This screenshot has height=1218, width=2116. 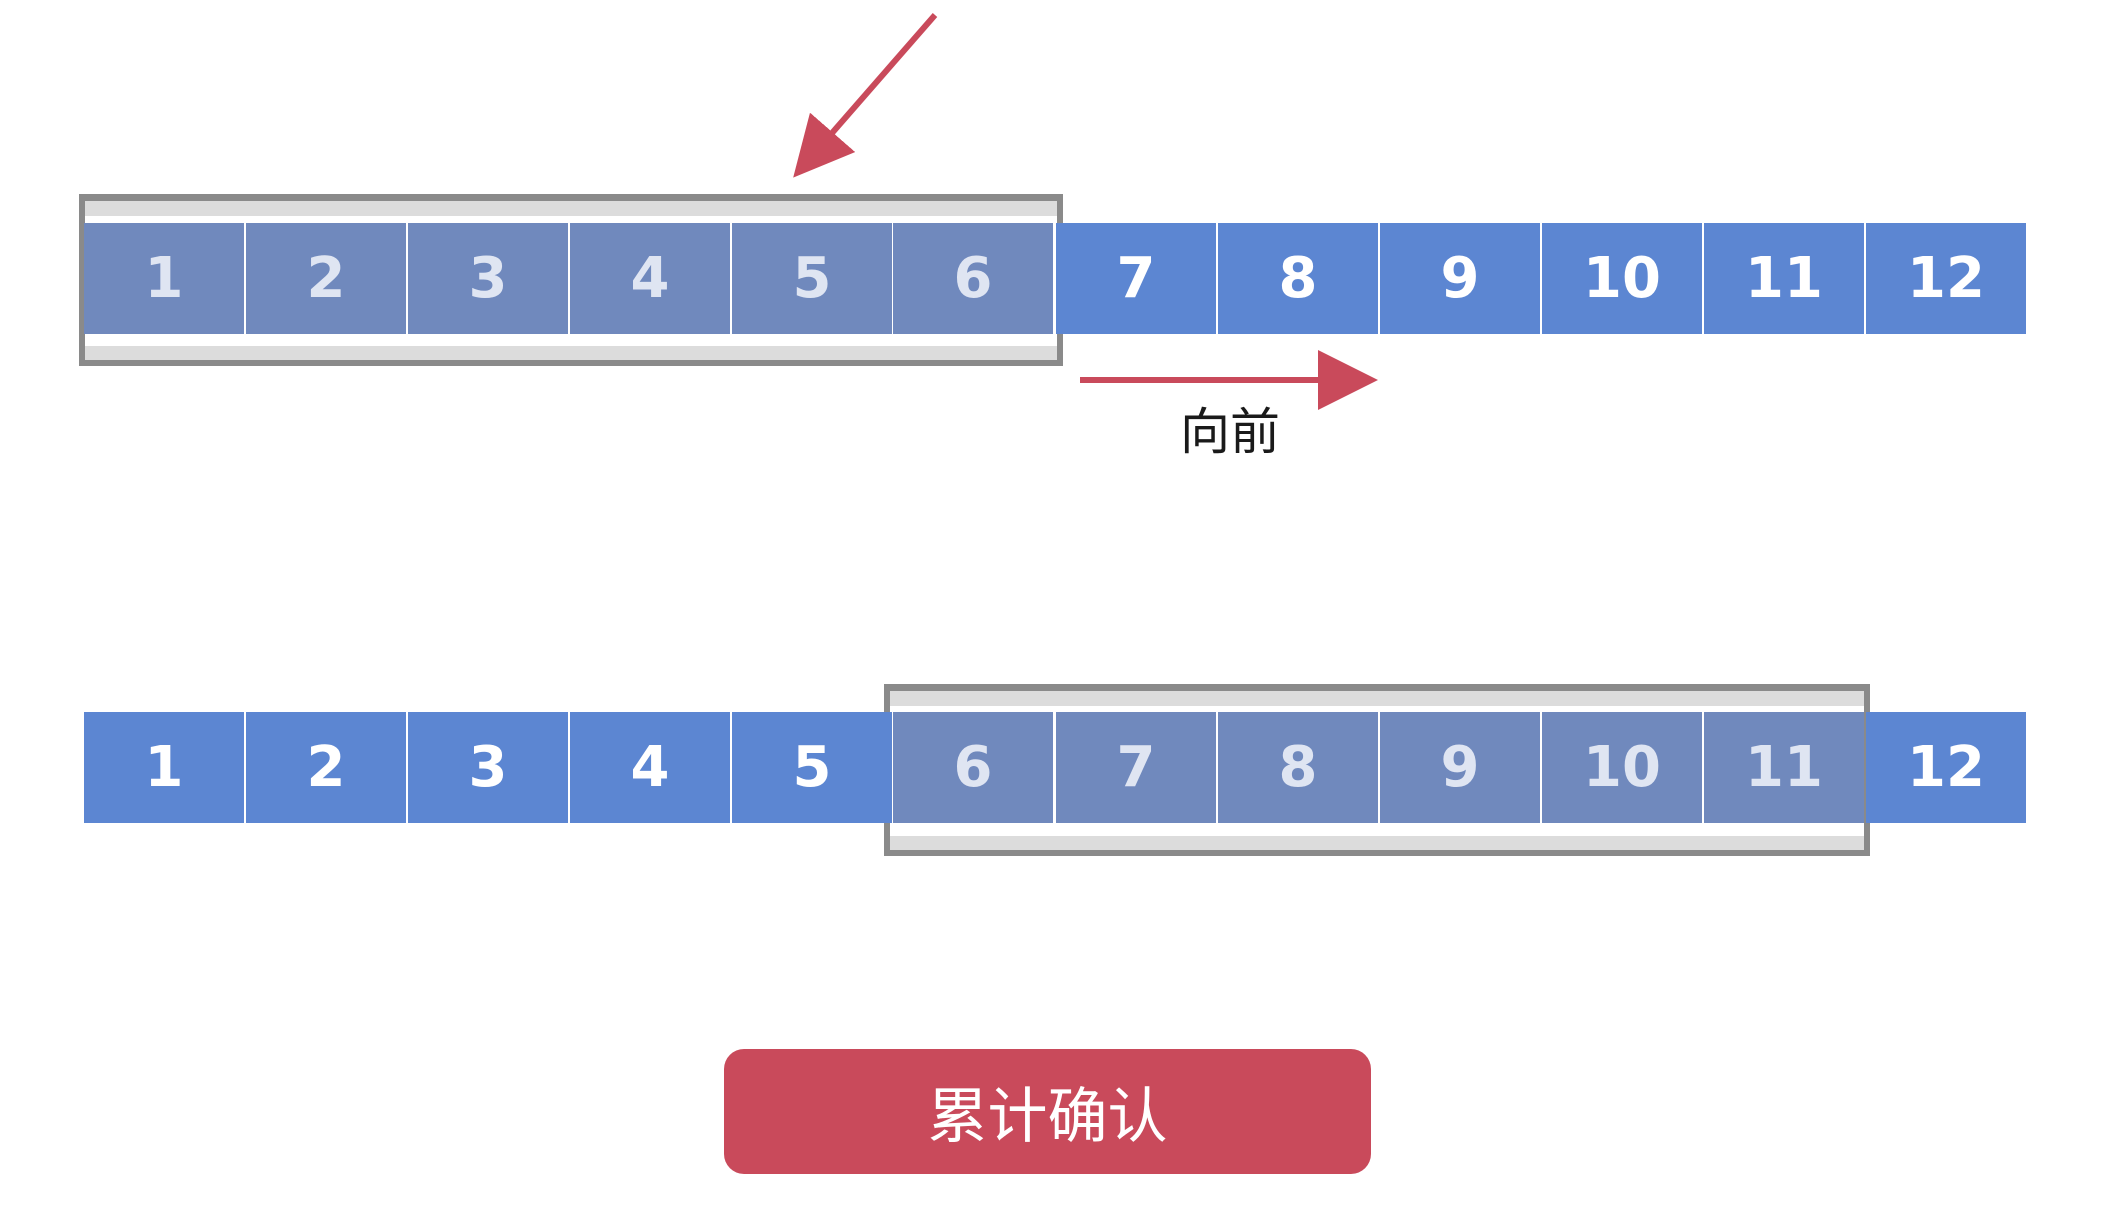 What do you see at coordinates (1047, 1111) in the screenshot?
I see `cumulative-ack-button: 累计确认` at bounding box center [1047, 1111].